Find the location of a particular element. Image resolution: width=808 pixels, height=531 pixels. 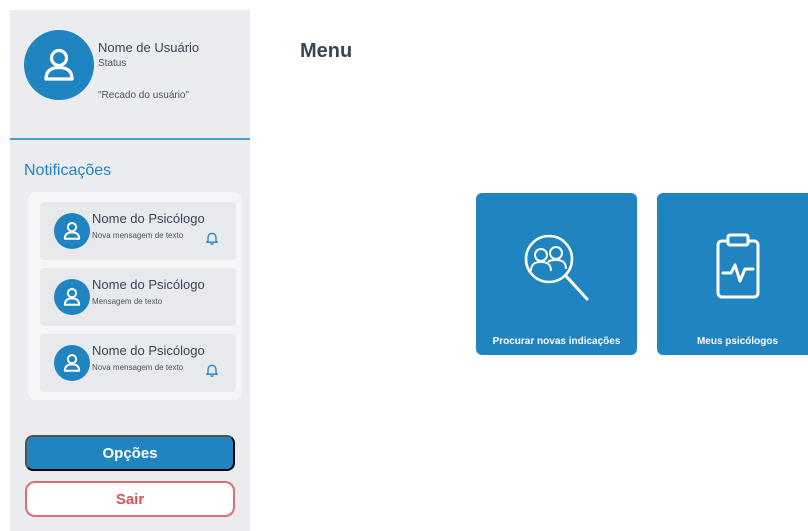

exit-button: Sair is located at coordinates (130, 499).